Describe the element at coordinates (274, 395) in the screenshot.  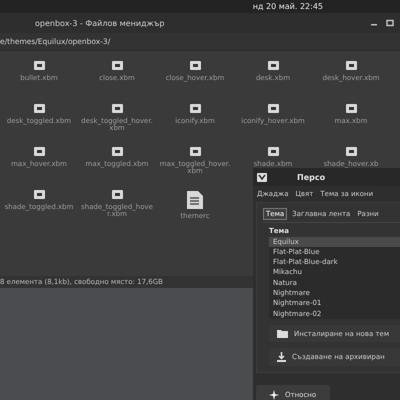
I see `star-icon` at that location.